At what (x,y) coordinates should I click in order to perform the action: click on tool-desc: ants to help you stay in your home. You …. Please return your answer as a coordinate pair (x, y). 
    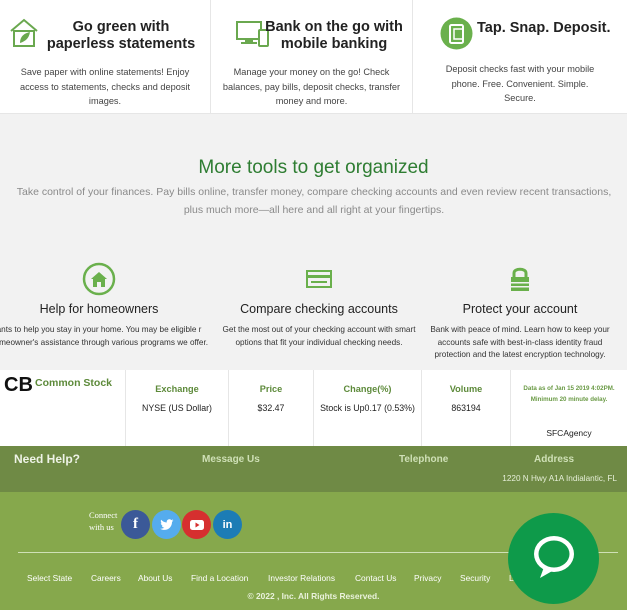
    Looking at the image, I should click on (104, 336).